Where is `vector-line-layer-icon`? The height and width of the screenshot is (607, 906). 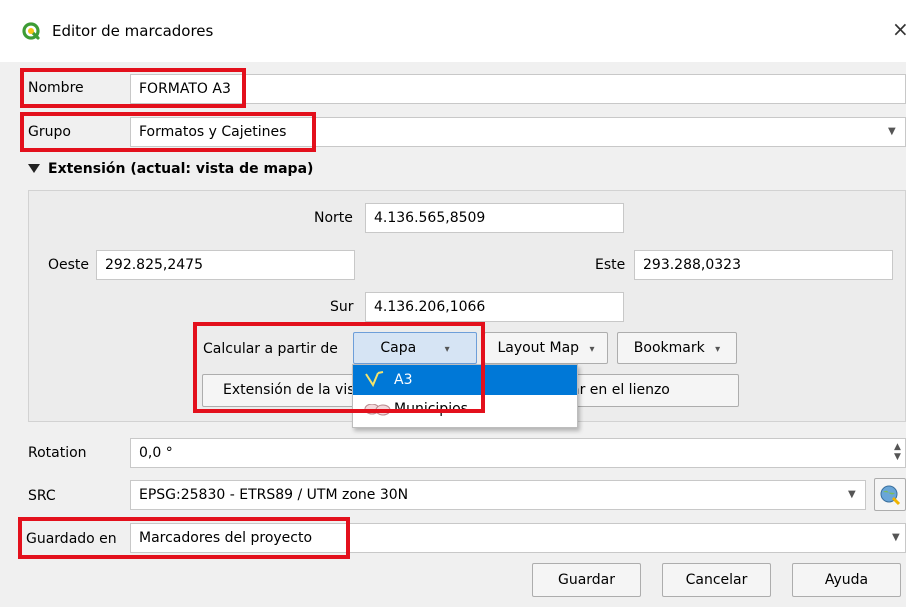
vector-line-layer-icon is located at coordinates (375, 379).